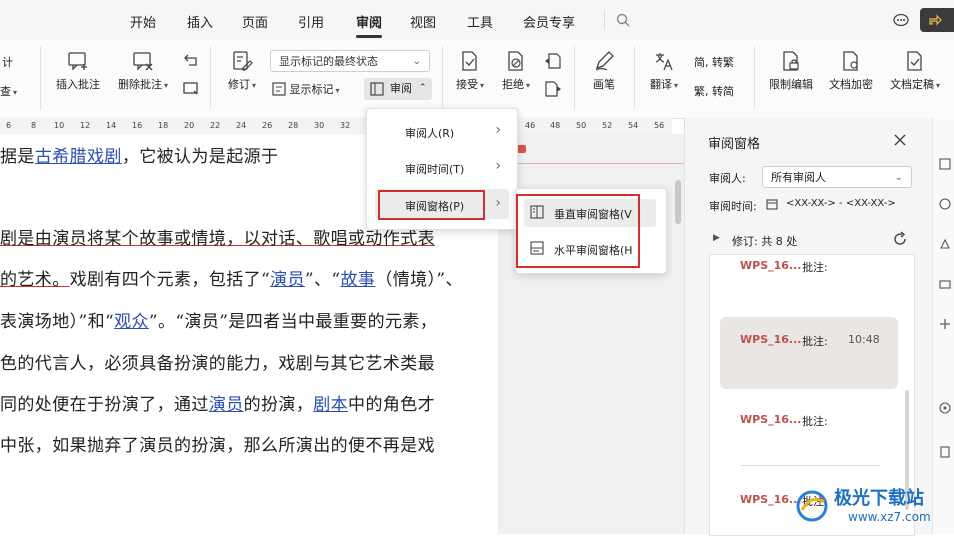 This screenshot has width=954, height=549. Describe the element at coordinates (633, 125) in the screenshot. I see `ruler-tick: 54` at that location.